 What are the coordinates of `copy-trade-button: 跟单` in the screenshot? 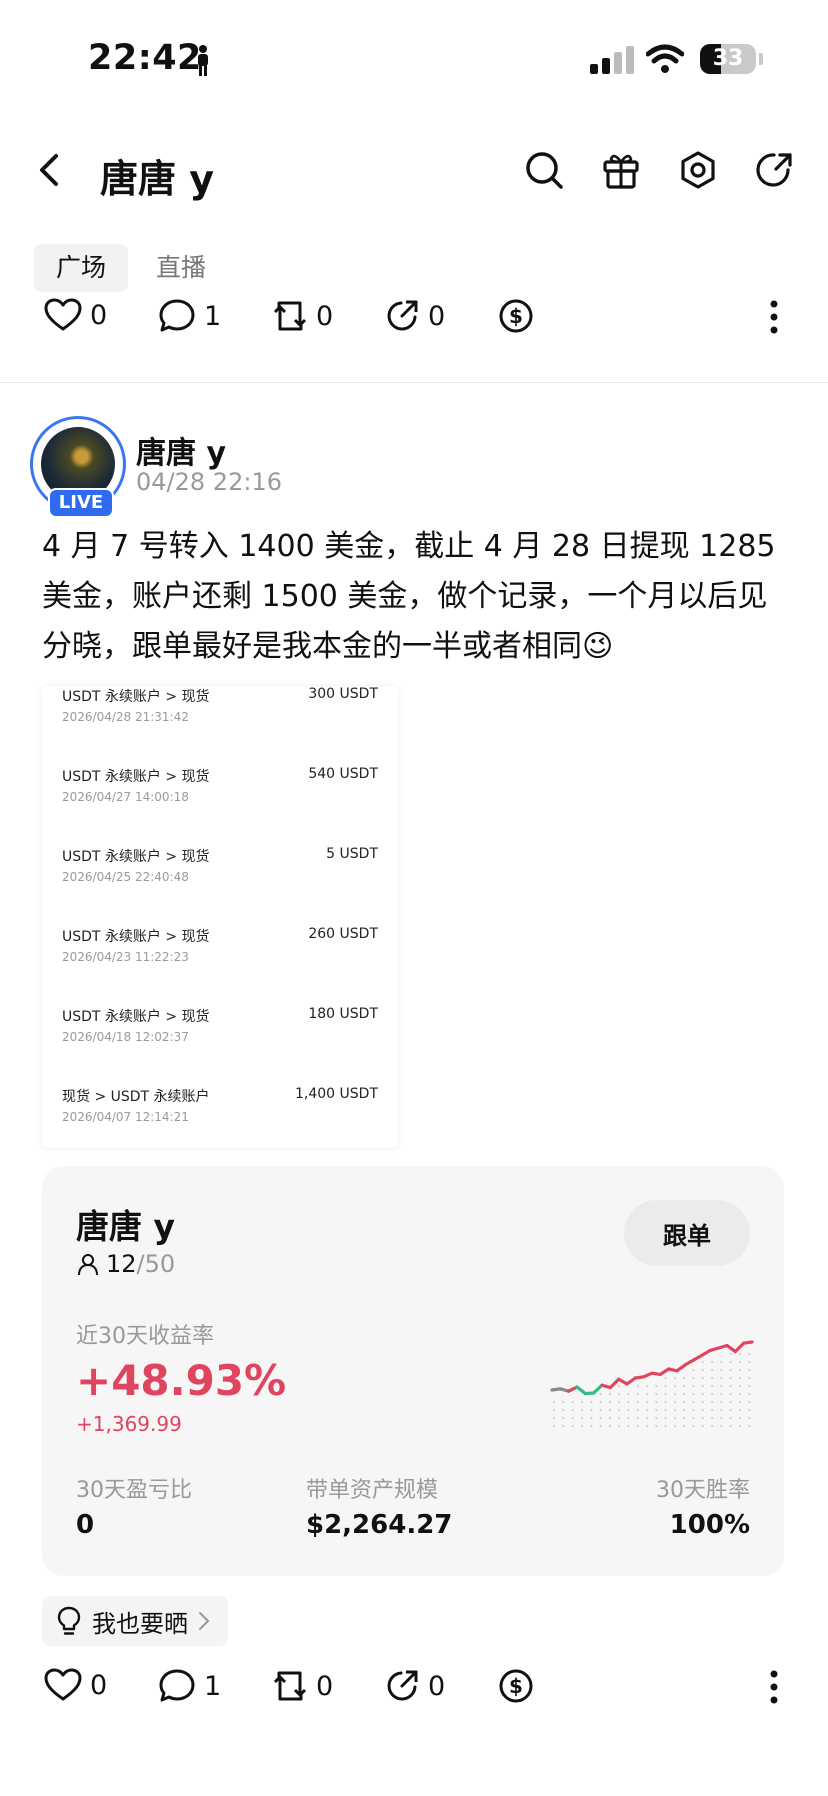 It's located at (687, 1233).